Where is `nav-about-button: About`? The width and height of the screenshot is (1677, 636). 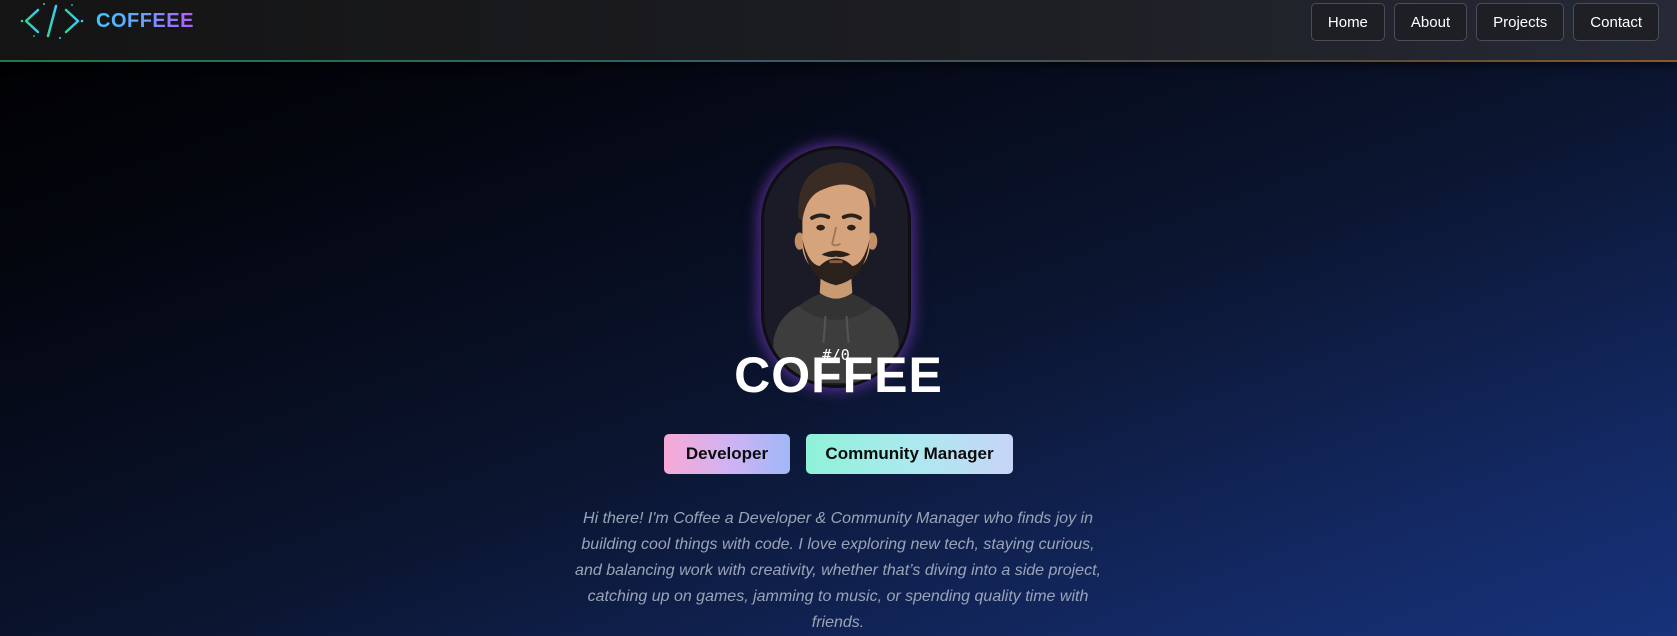
nav-about-button: About is located at coordinates (1430, 22).